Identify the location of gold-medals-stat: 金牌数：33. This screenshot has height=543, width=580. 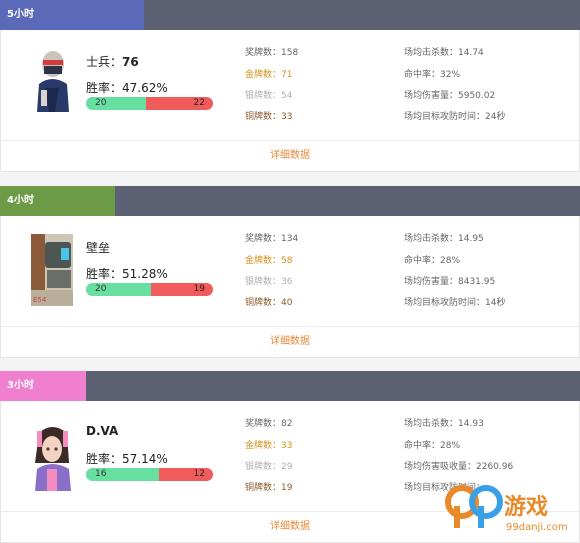
(269, 446).